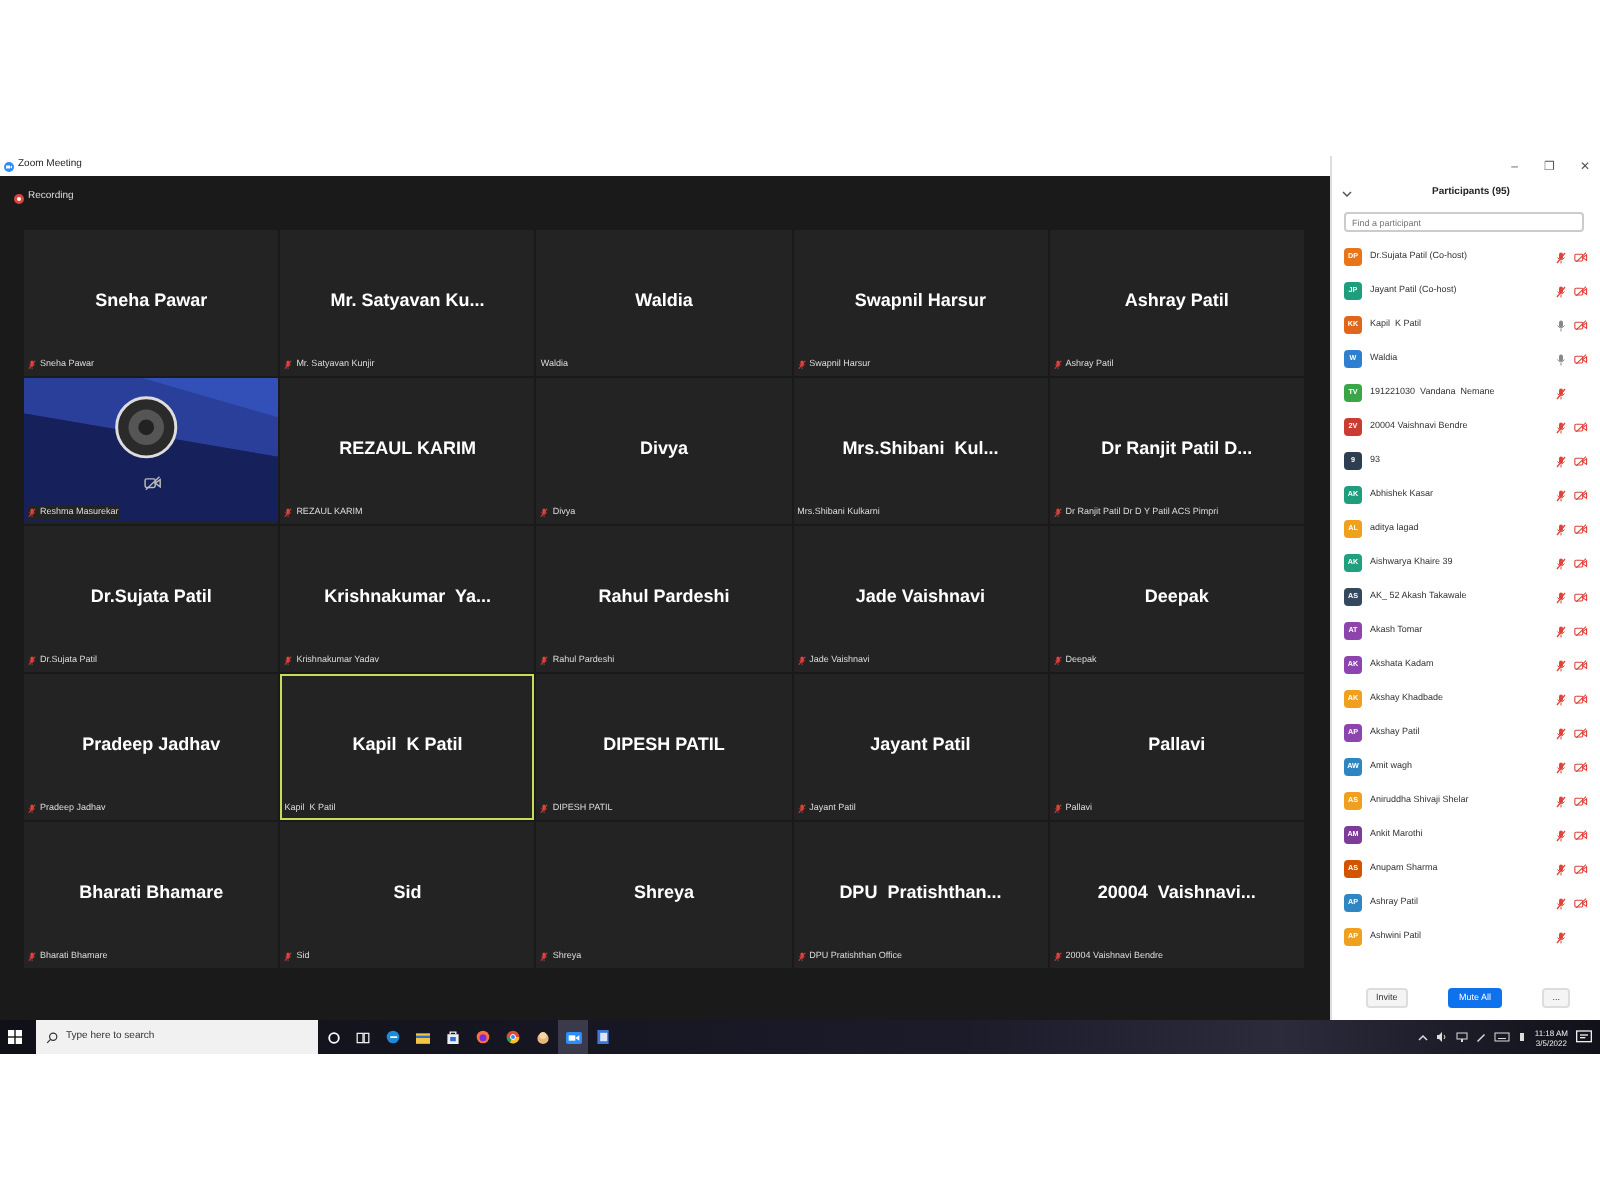  Describe the element at coordinates (52, 1037) in the screenshot. I see `search-icon` at that location.